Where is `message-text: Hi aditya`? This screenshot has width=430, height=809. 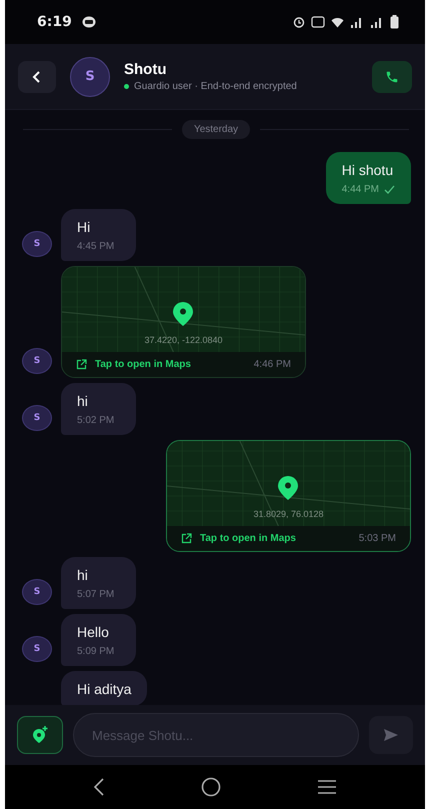
message-text: Hi aditya is located at coordinates (104, 689).